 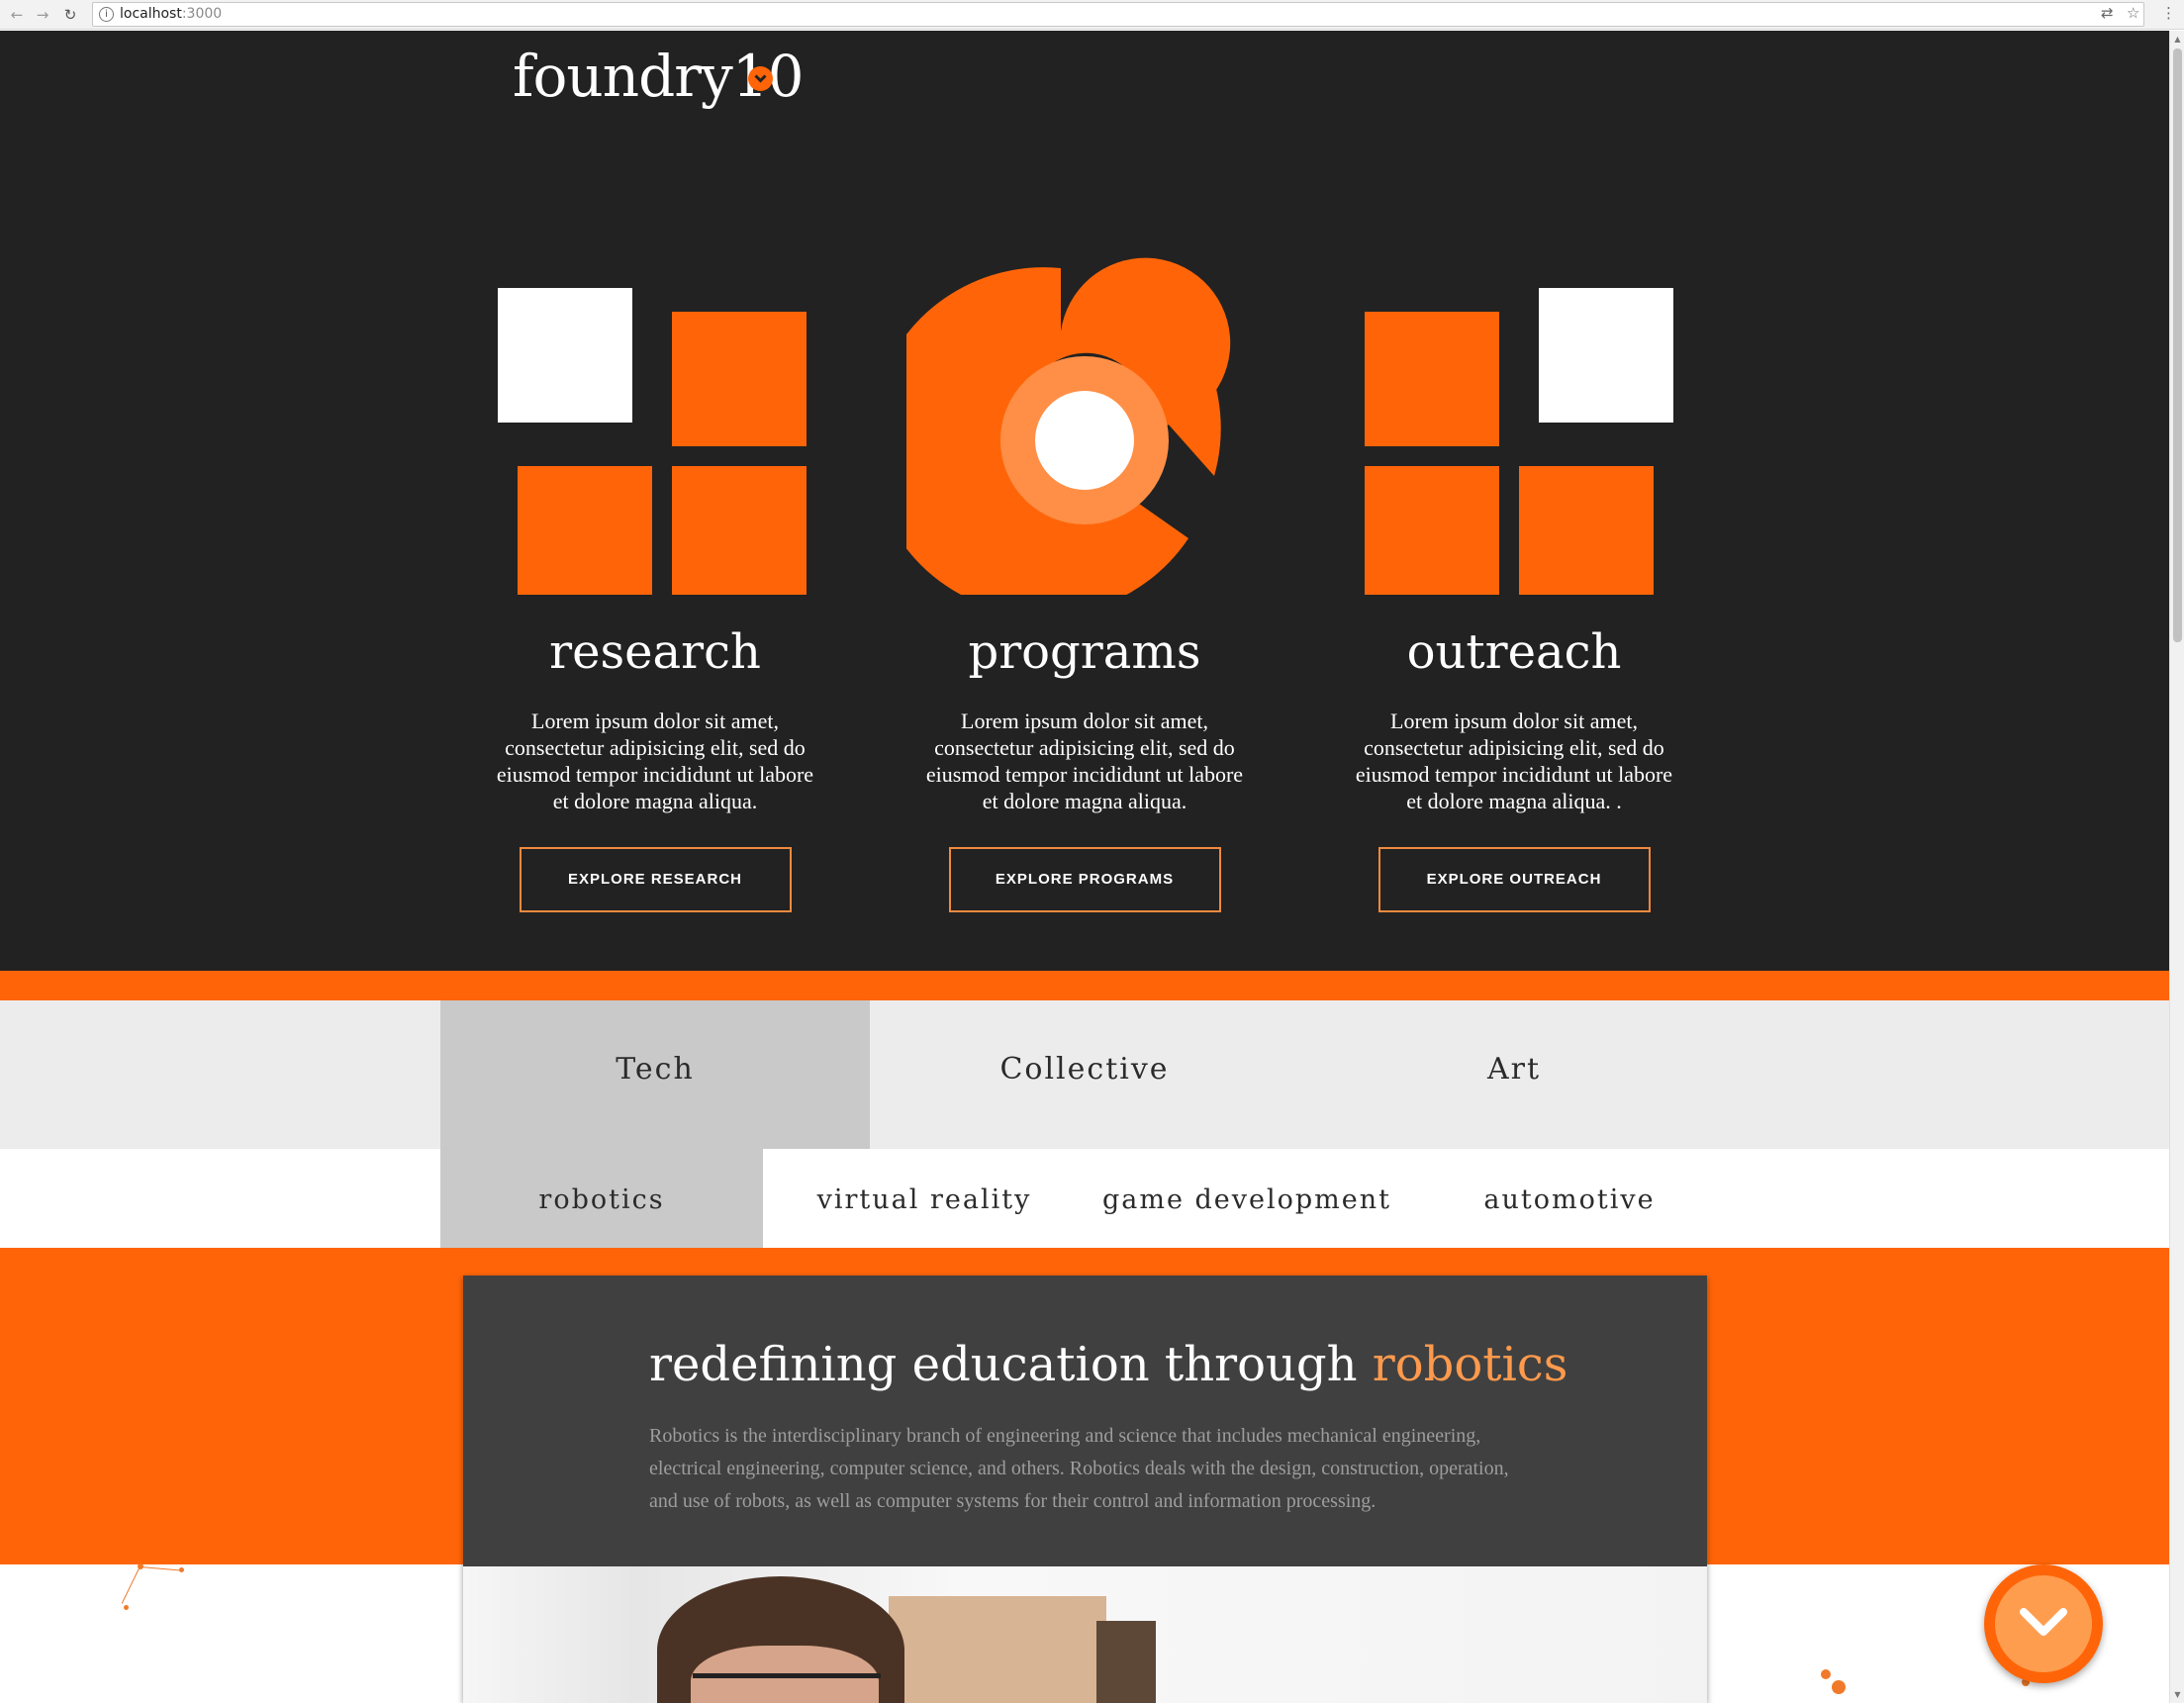 What do you see at coordinates (17, 15) in the screenshot?
I see `back-icon: ←` at bounding box center [17, 15].